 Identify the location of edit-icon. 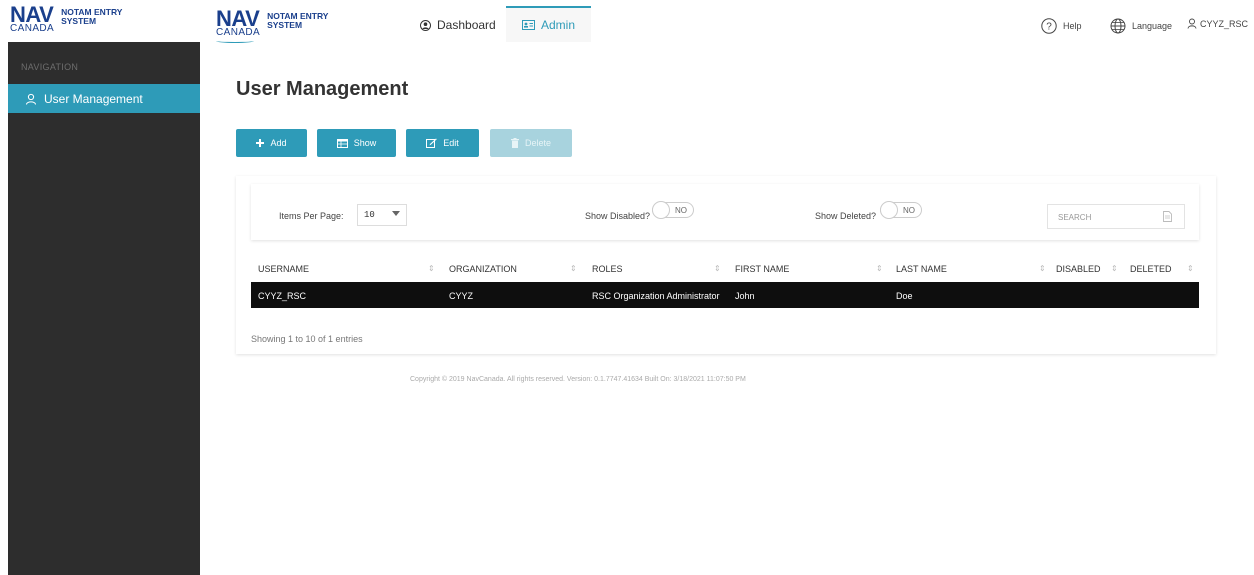
(432, 143).